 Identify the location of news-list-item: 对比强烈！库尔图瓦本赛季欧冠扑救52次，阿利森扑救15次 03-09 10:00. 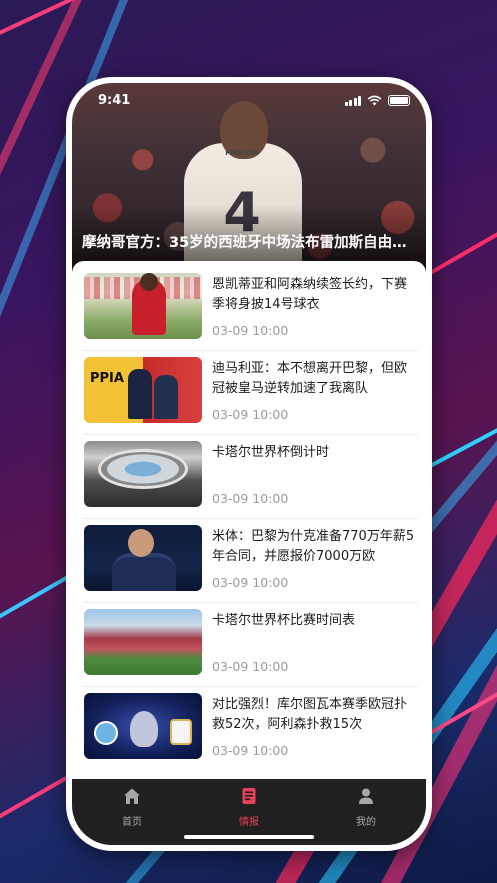
(251, 729).